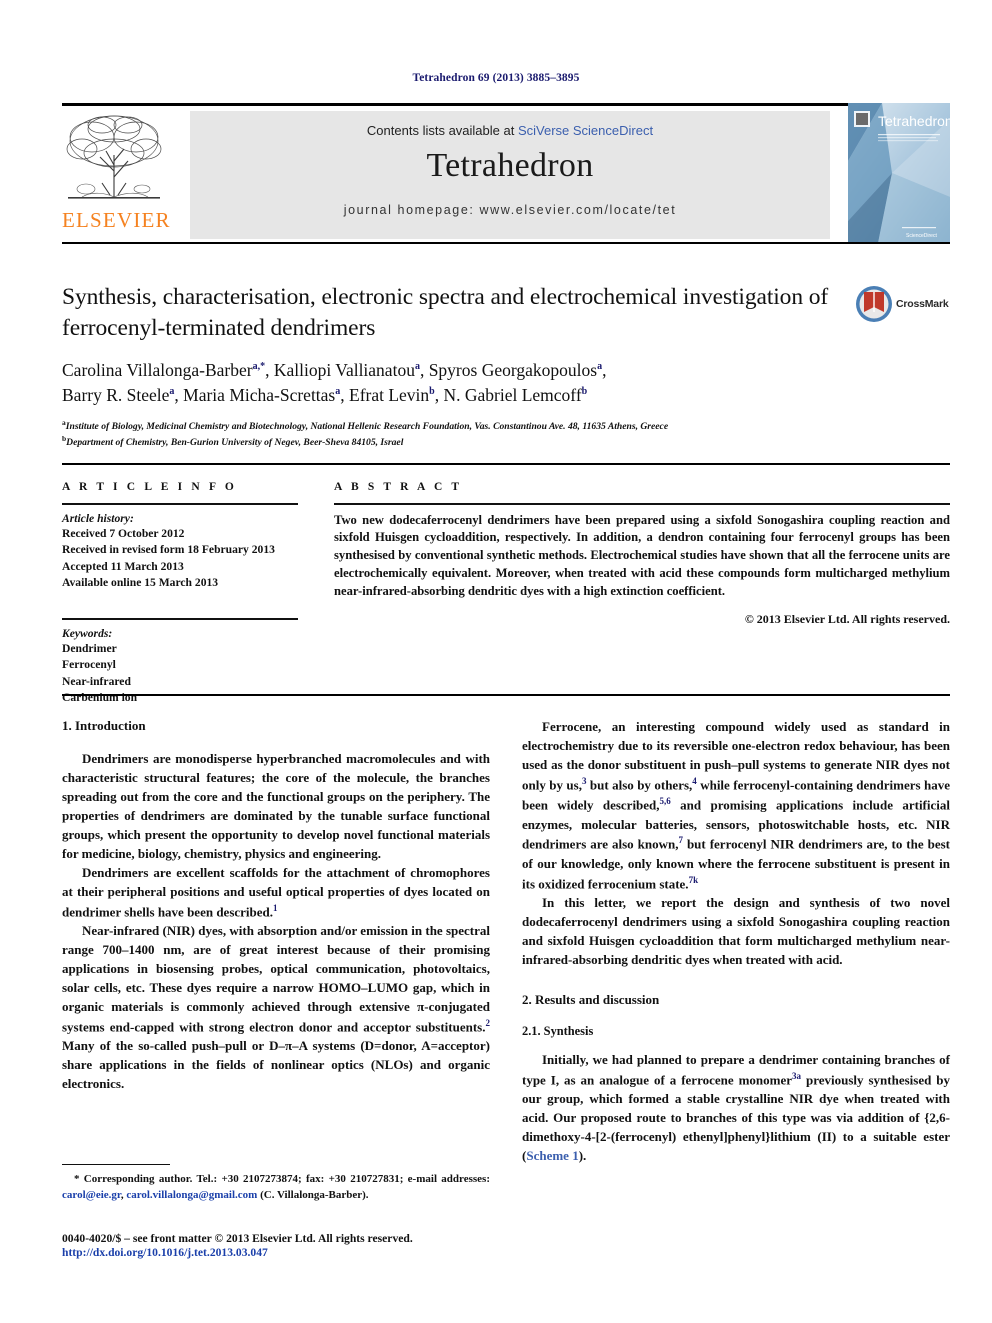 The height and width of the screenshot is (1323, 992). Describe the element at coordinates (506, 243) in the screenshot. I see `masthead-bottom-rule` at that location.